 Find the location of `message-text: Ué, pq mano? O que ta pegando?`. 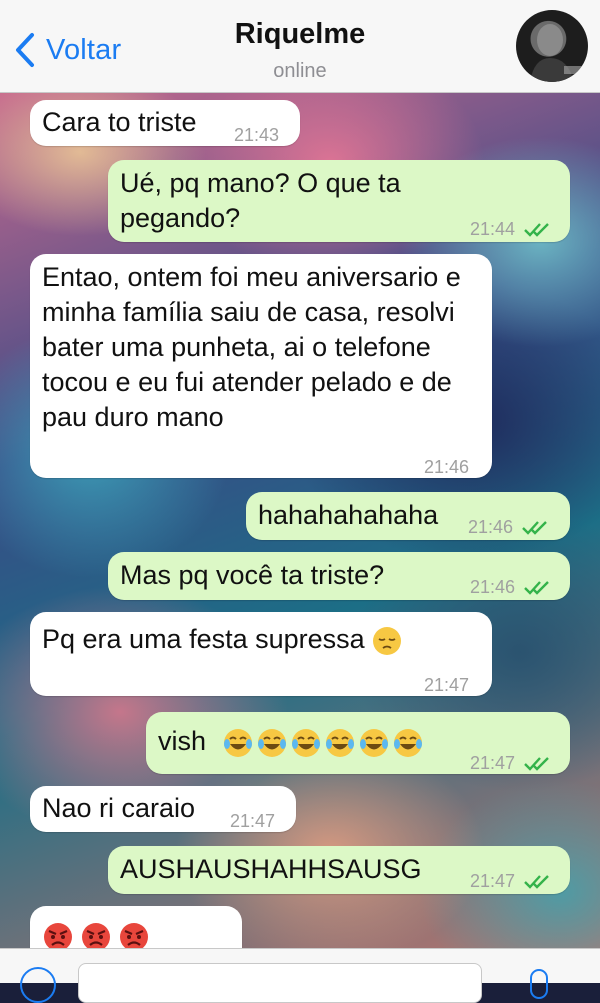

message-text: Ué, pq mano? O que ta pegando? is located at coordinates (260, 200).